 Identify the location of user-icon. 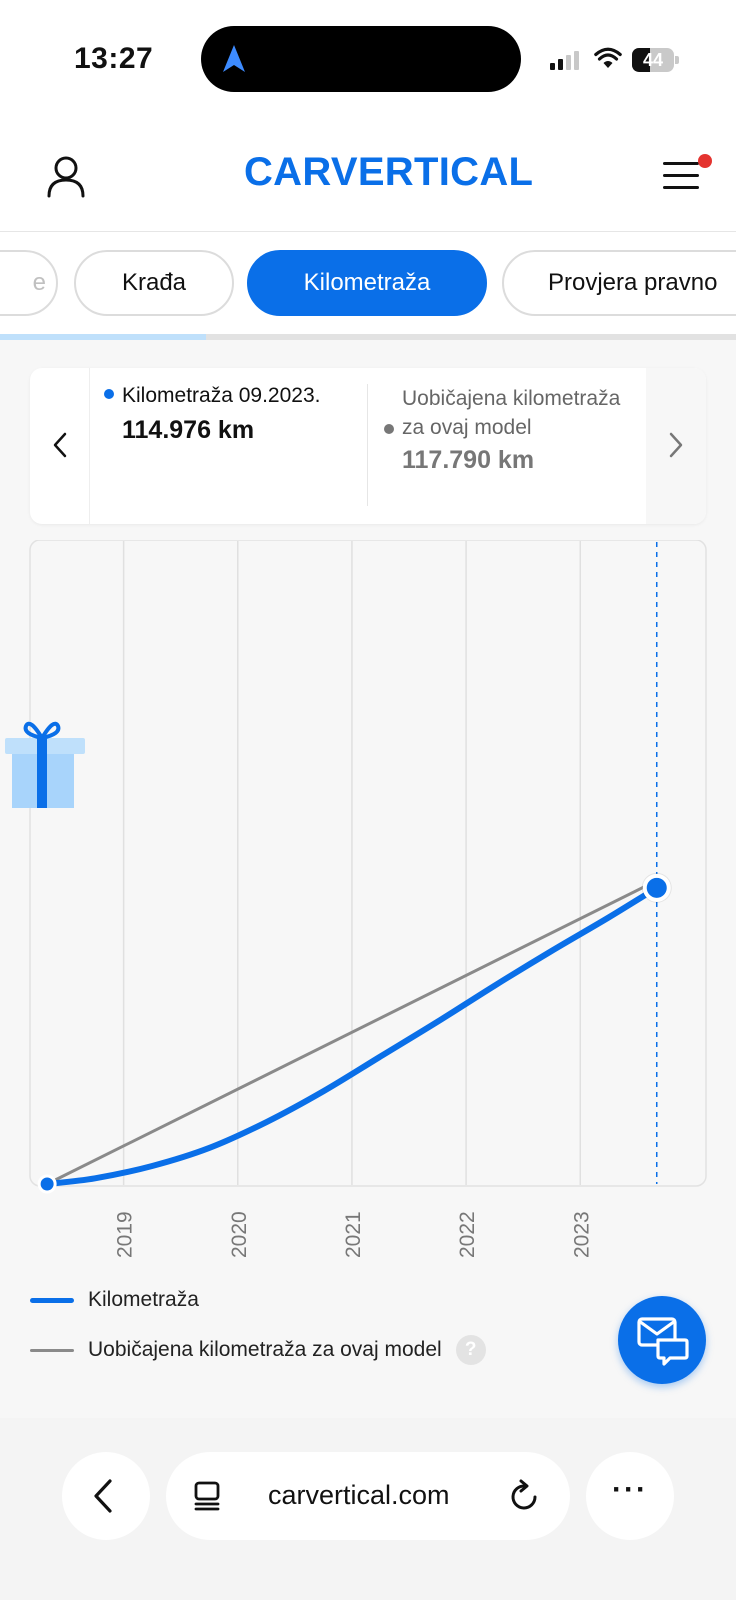
(66, 177).